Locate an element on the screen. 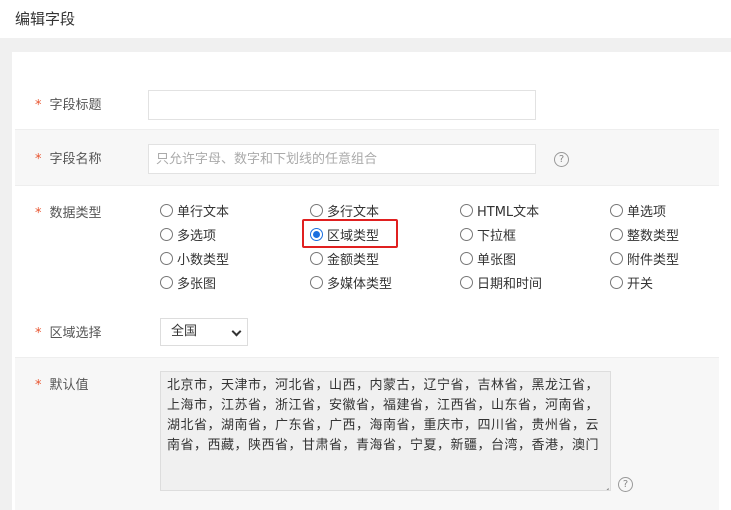  radio-label: 整数类型 is located at coordinates (653, 236).